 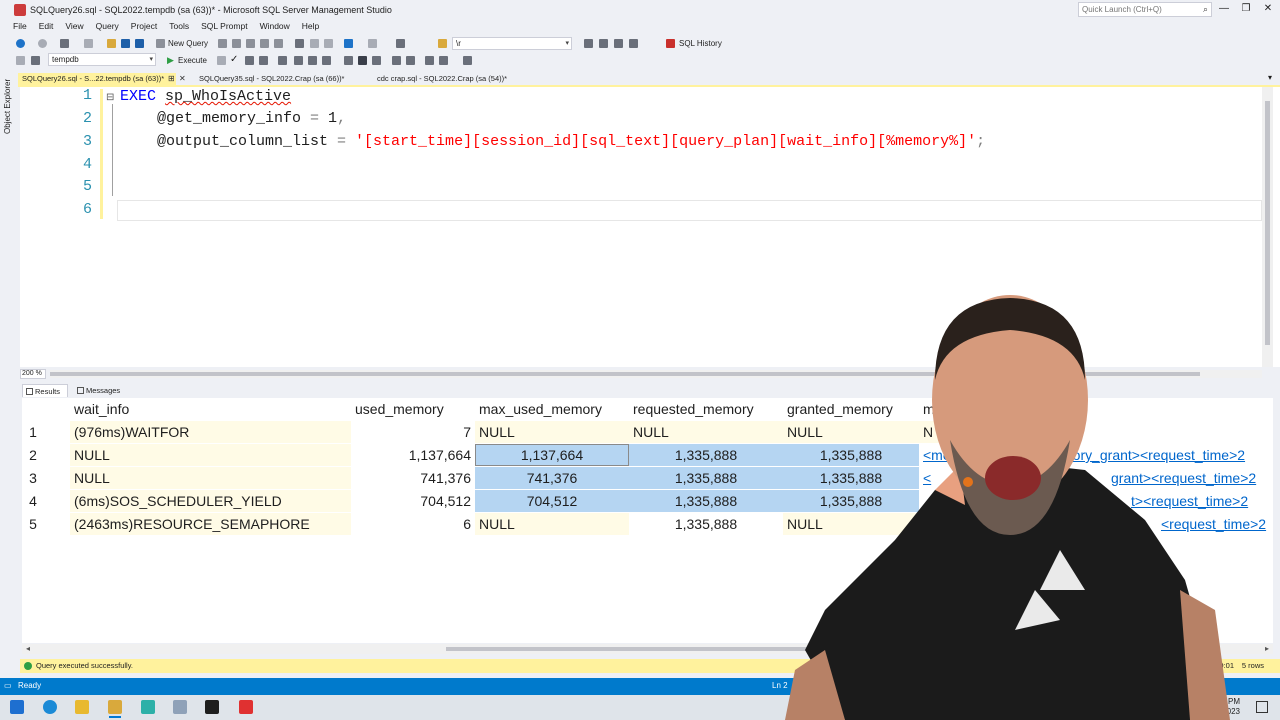 I want to click on new-project-icon, so click(x=64, y=43).